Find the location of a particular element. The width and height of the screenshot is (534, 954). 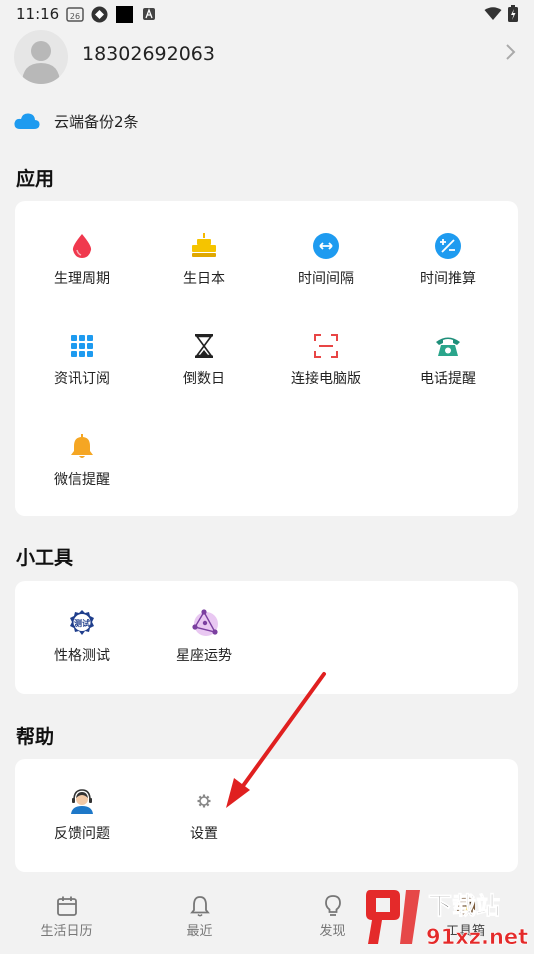

help-card: 反馈问题 设置 is located at coordinates (266, 815).